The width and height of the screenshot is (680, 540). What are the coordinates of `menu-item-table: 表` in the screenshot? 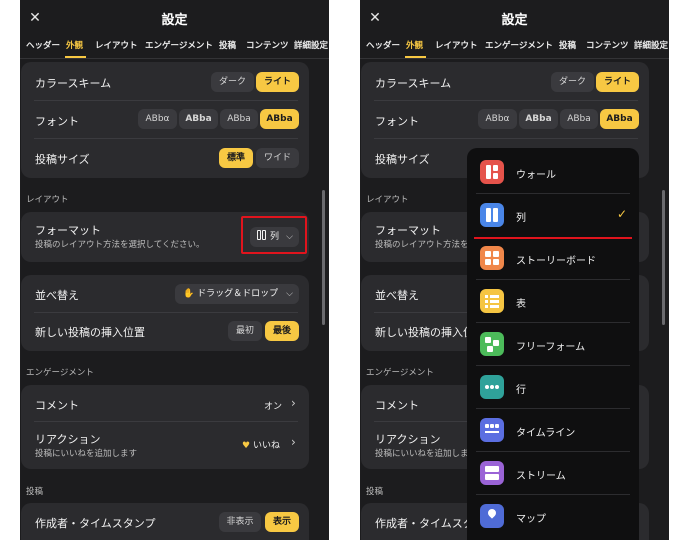 It's located at (553, 301).